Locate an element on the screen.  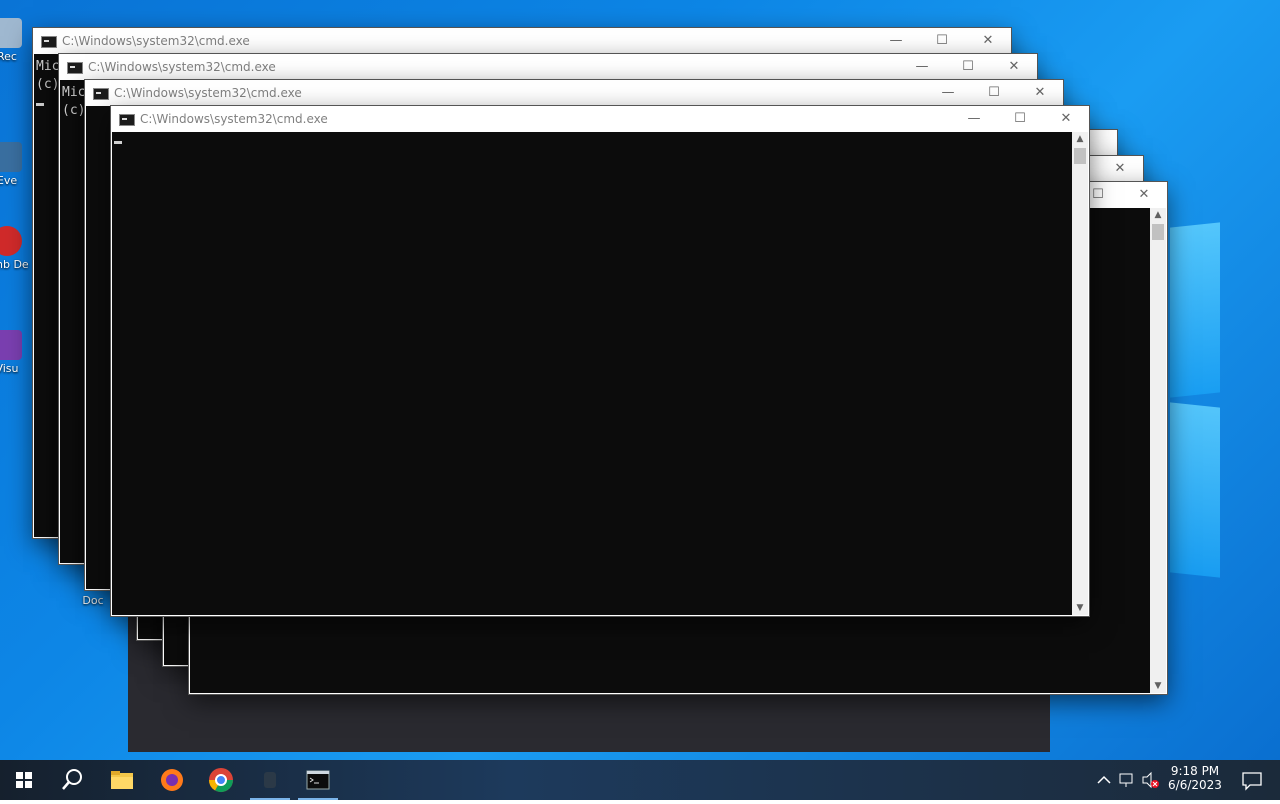
firefox-icon is located at coordinates (172, 780).